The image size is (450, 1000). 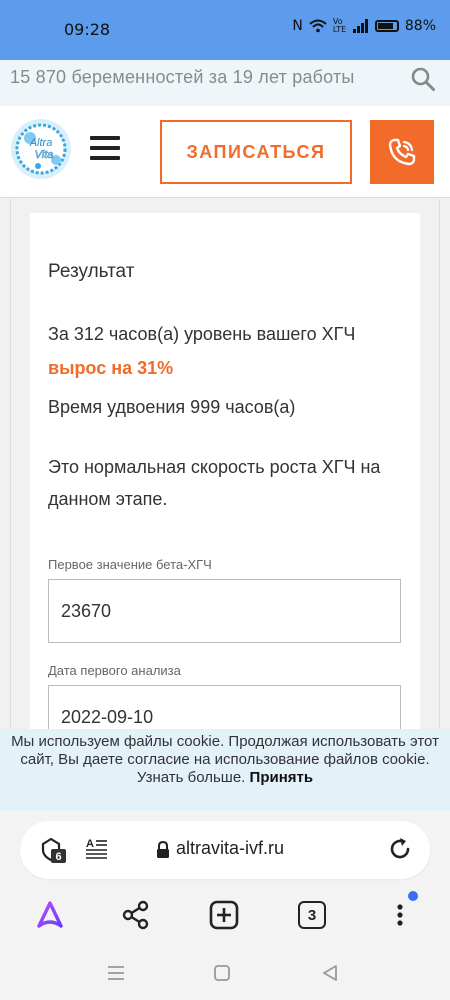 I want to click on result-heading: Результат, so click(x=91, y=271).